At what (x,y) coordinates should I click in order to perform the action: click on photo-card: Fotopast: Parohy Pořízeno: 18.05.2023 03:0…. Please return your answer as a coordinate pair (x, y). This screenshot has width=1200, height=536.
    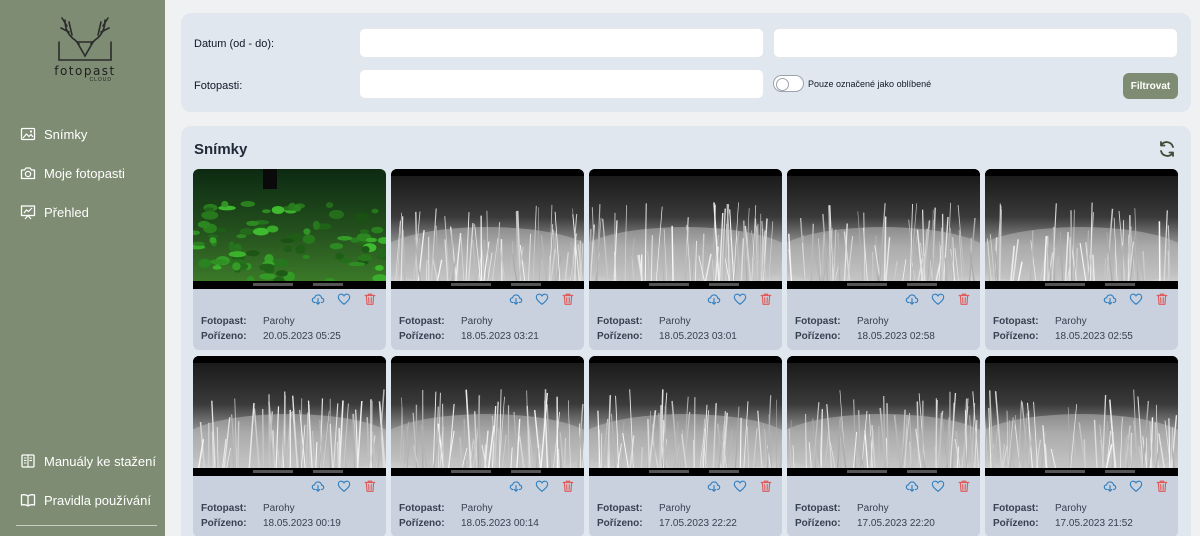
    Looking at the image, I should click on (685, 259).